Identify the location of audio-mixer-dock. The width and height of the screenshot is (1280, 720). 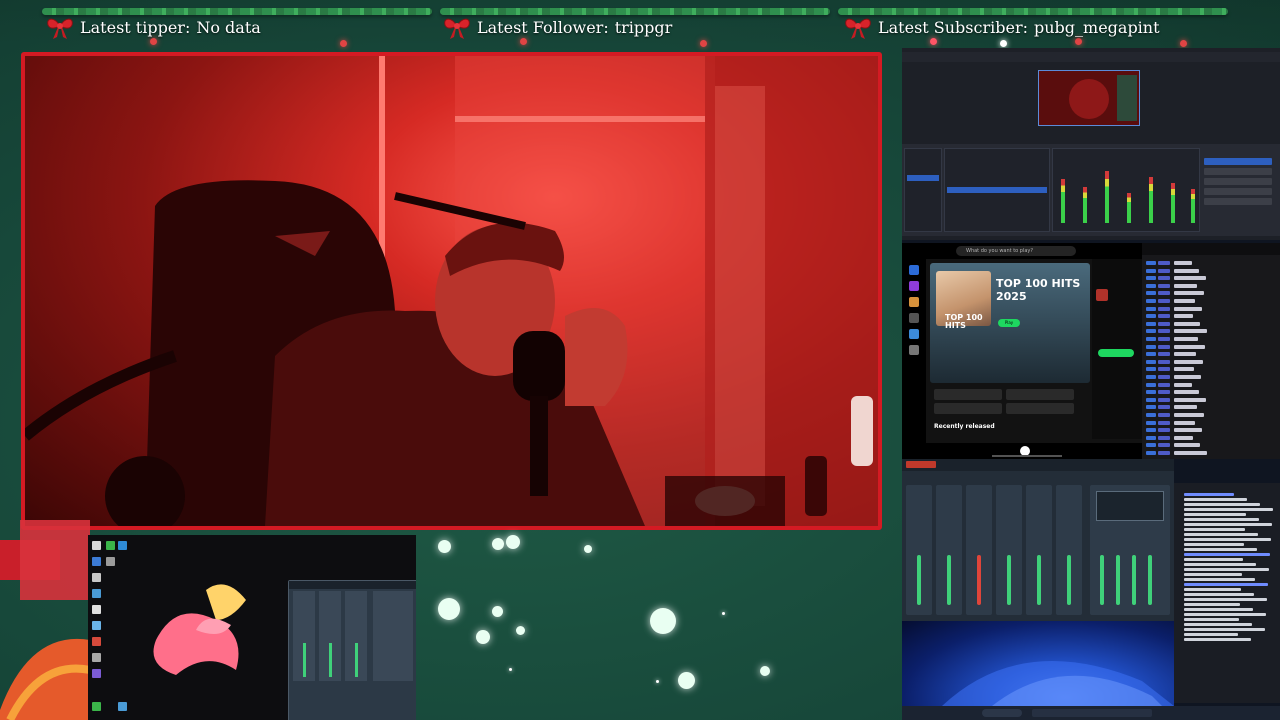
(1126, 190).